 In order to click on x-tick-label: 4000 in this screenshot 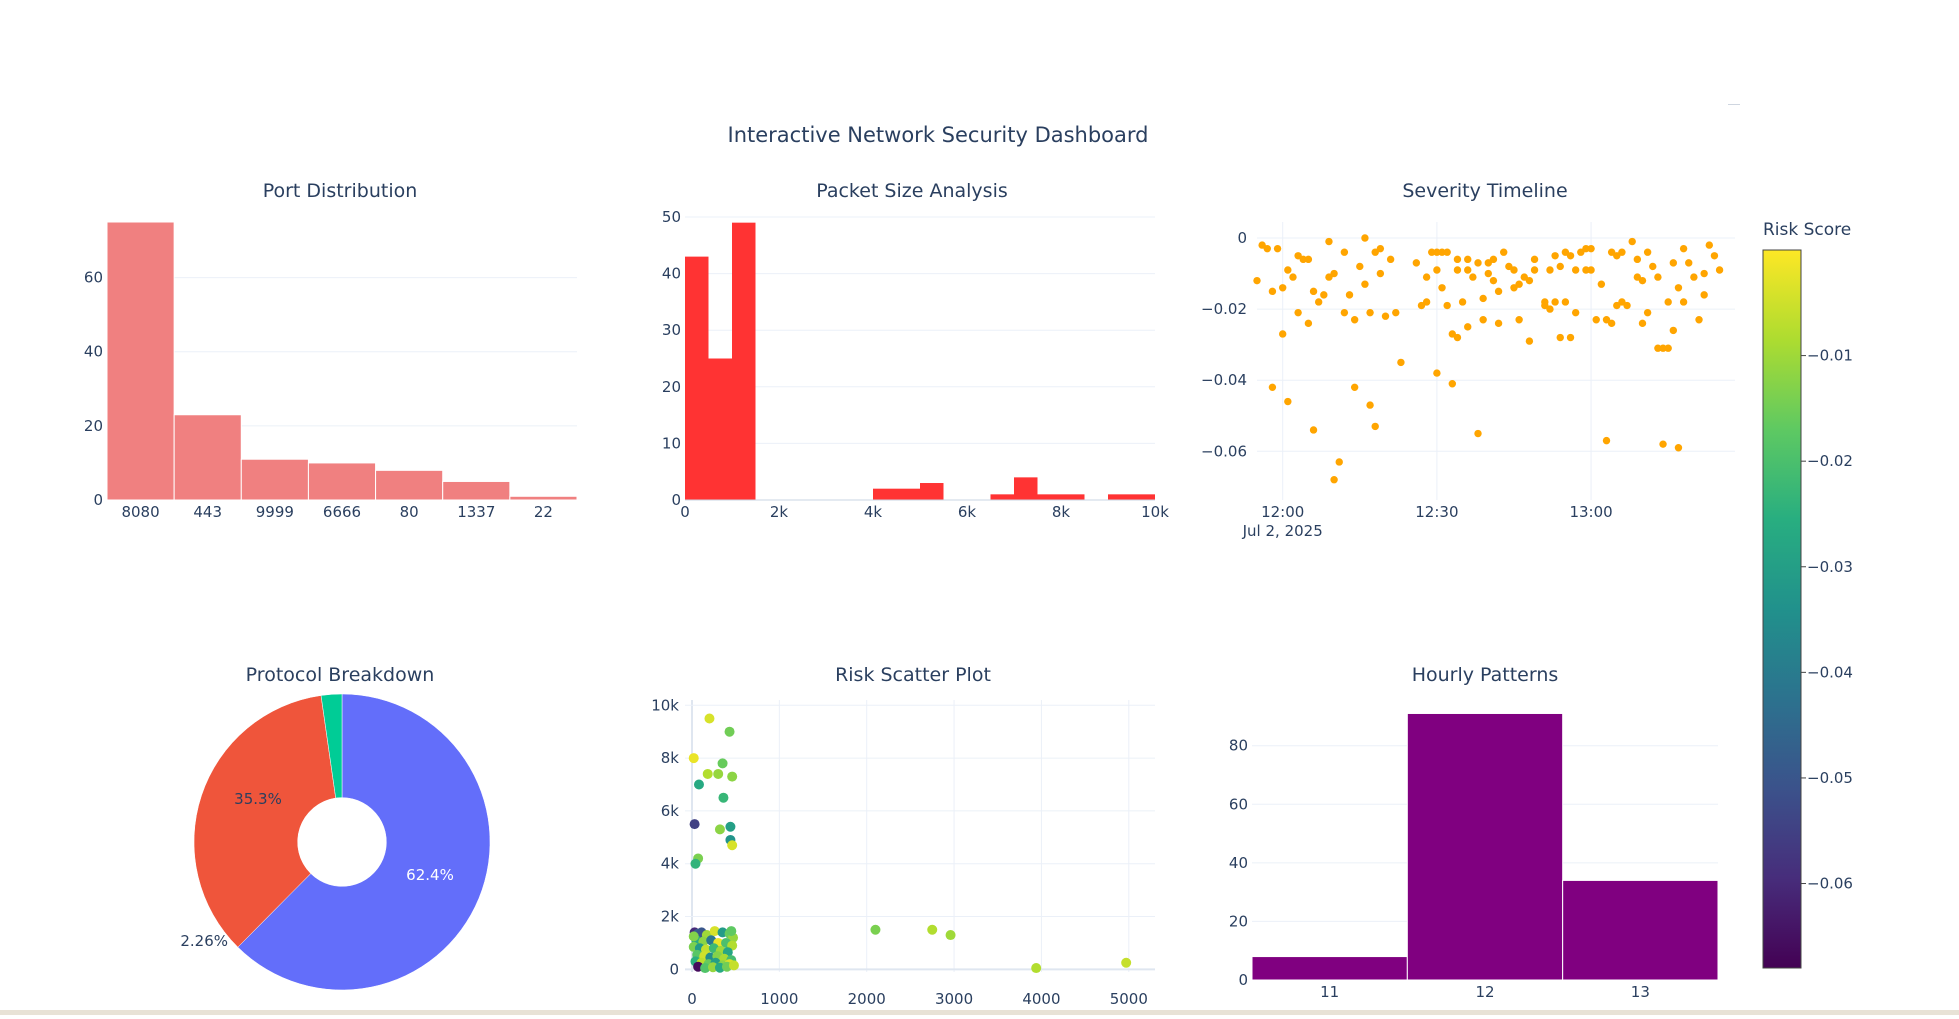, I will do `click(1041, 999)`.